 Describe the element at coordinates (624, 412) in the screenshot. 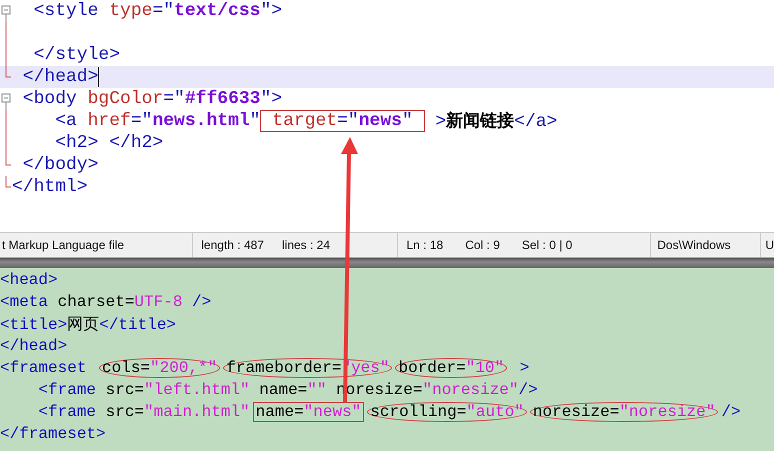

I see `circled-code: noresize="noresize"` at that location.